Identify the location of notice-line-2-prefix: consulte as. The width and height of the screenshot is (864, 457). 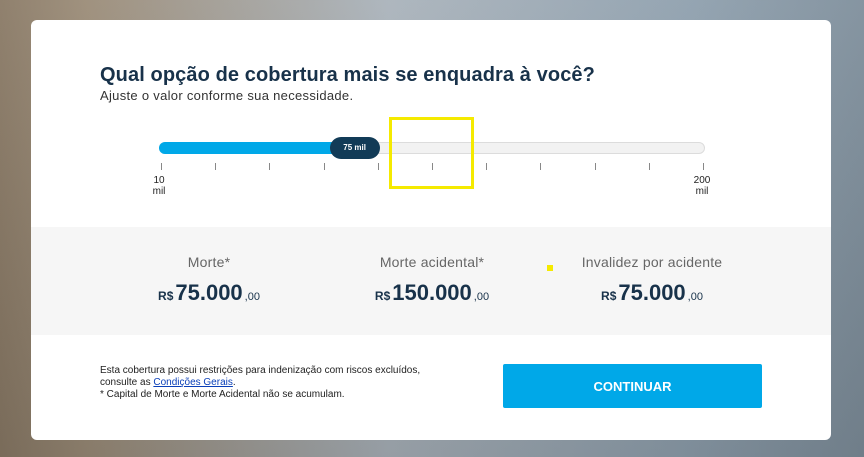
(127, 382).